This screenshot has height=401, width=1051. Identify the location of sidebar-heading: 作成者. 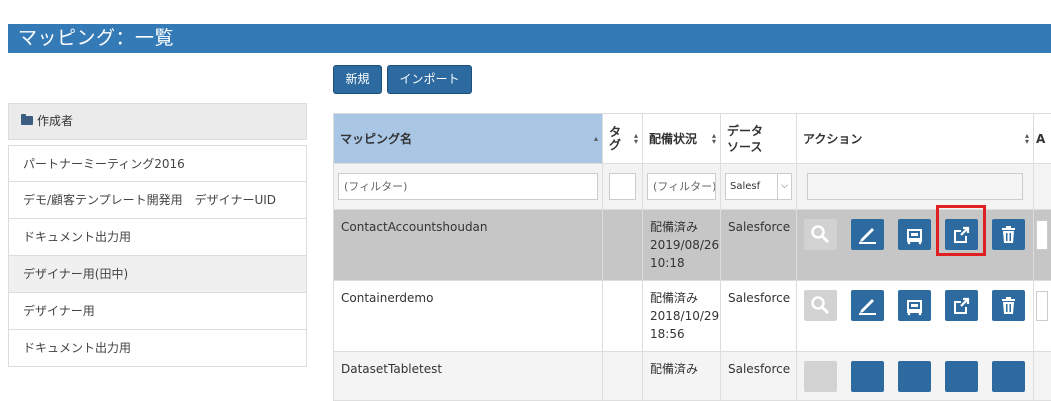
(157, 121).